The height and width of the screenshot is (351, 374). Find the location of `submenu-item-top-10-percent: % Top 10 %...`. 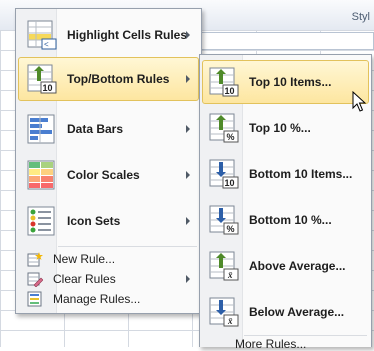

submenu-item-top-10-percent: % Top 10 %... is located at coordinates (285, 128).